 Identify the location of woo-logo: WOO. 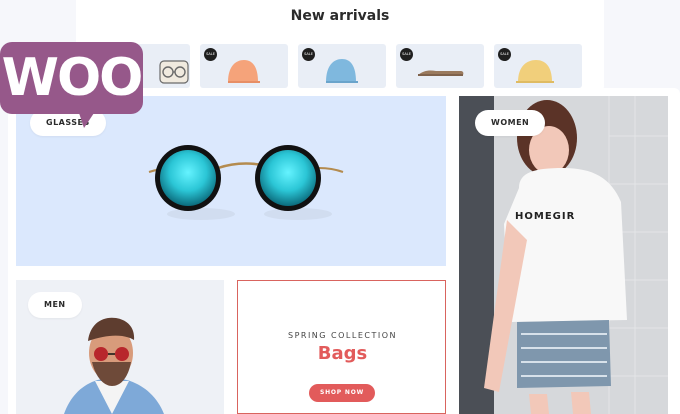
(71, 87).